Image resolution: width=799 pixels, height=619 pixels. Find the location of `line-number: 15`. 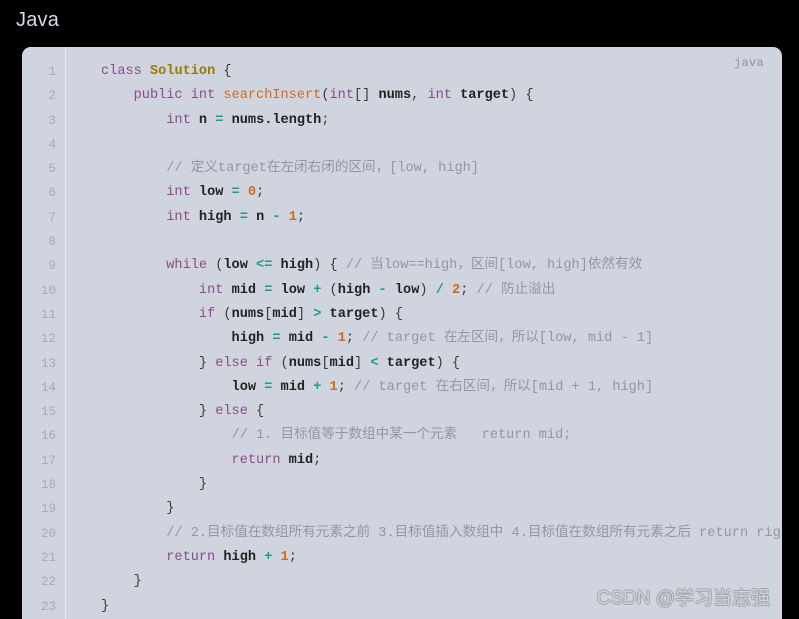

line-number: 15 is located at coordinates (48, 412).